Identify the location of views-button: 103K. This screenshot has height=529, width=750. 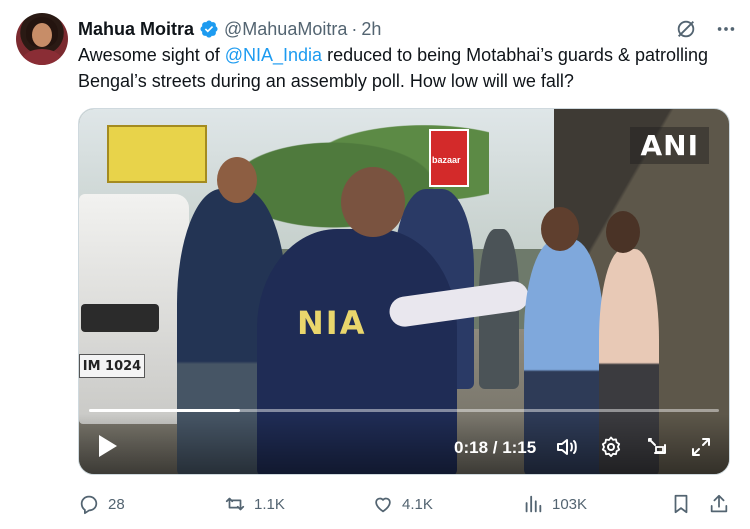
(554, 504).